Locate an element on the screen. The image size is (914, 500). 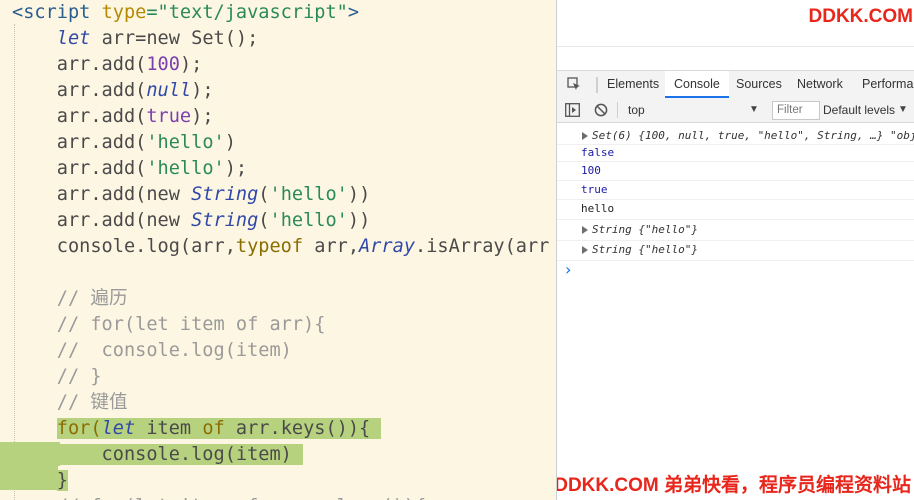
code-token: > is located at coordinates (353, 12).